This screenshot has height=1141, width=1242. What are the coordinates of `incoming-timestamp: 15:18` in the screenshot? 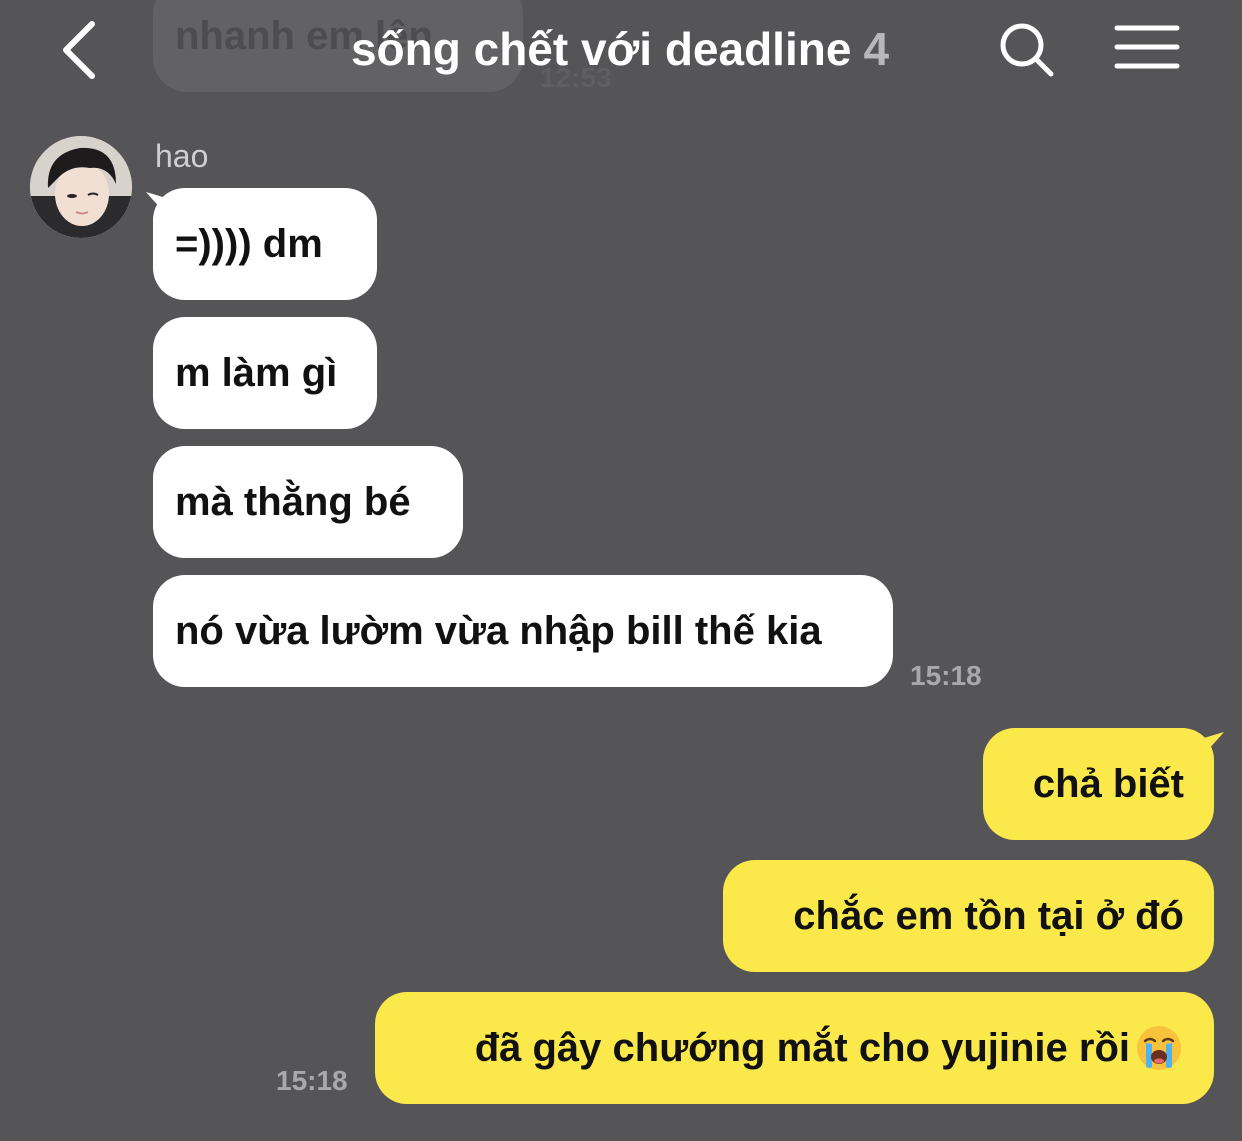 It's located at (946, 675).